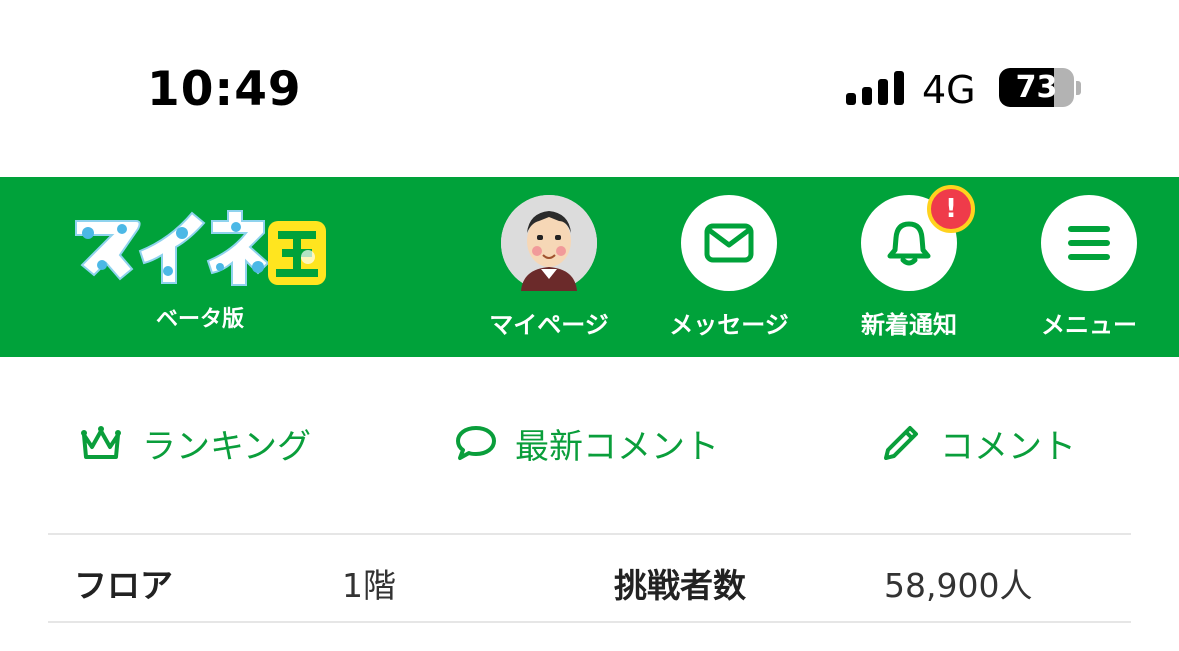 This screenshot has width=1179, height=651. I want to click on nav-menu-button, so click(1089, 243).